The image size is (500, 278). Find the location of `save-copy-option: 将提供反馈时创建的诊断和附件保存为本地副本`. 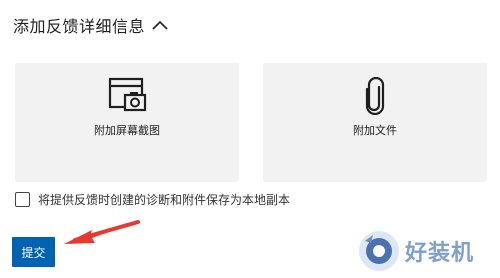

save-copy-option: 将提供反馈时创建的诊断和附件保存为本地副本 is located at coordinates (152, 199).